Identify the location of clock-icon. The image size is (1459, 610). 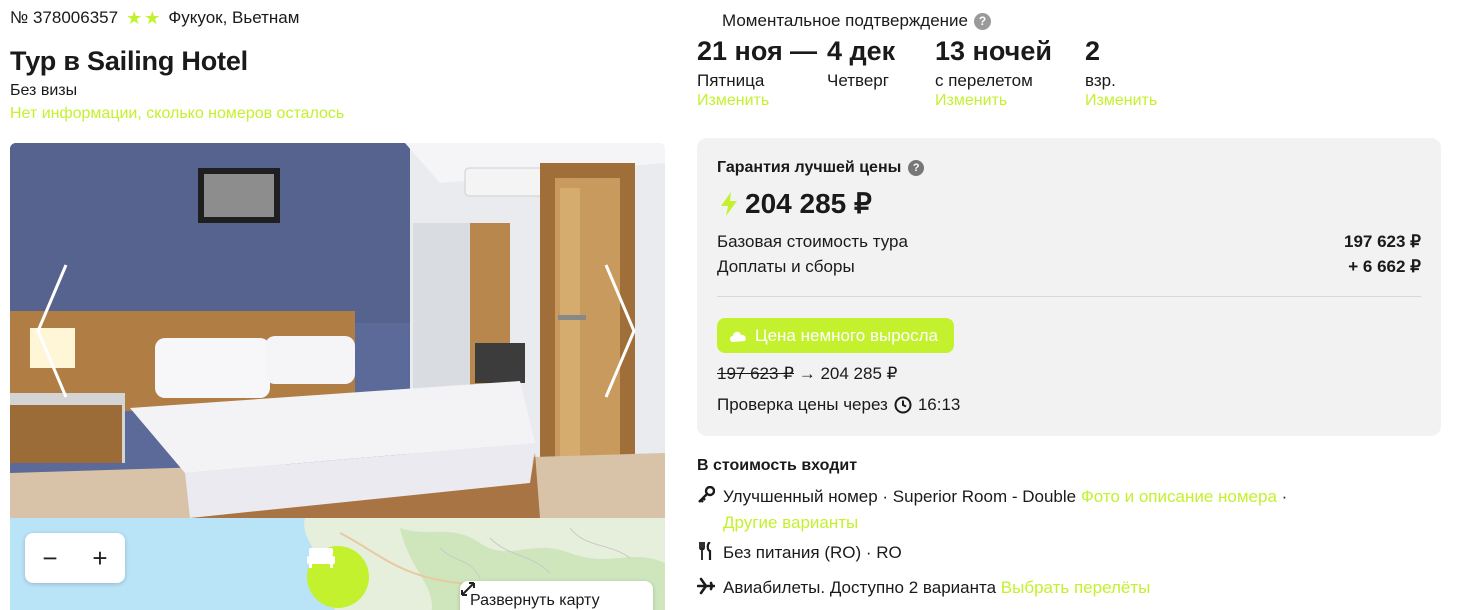
(903, 405).